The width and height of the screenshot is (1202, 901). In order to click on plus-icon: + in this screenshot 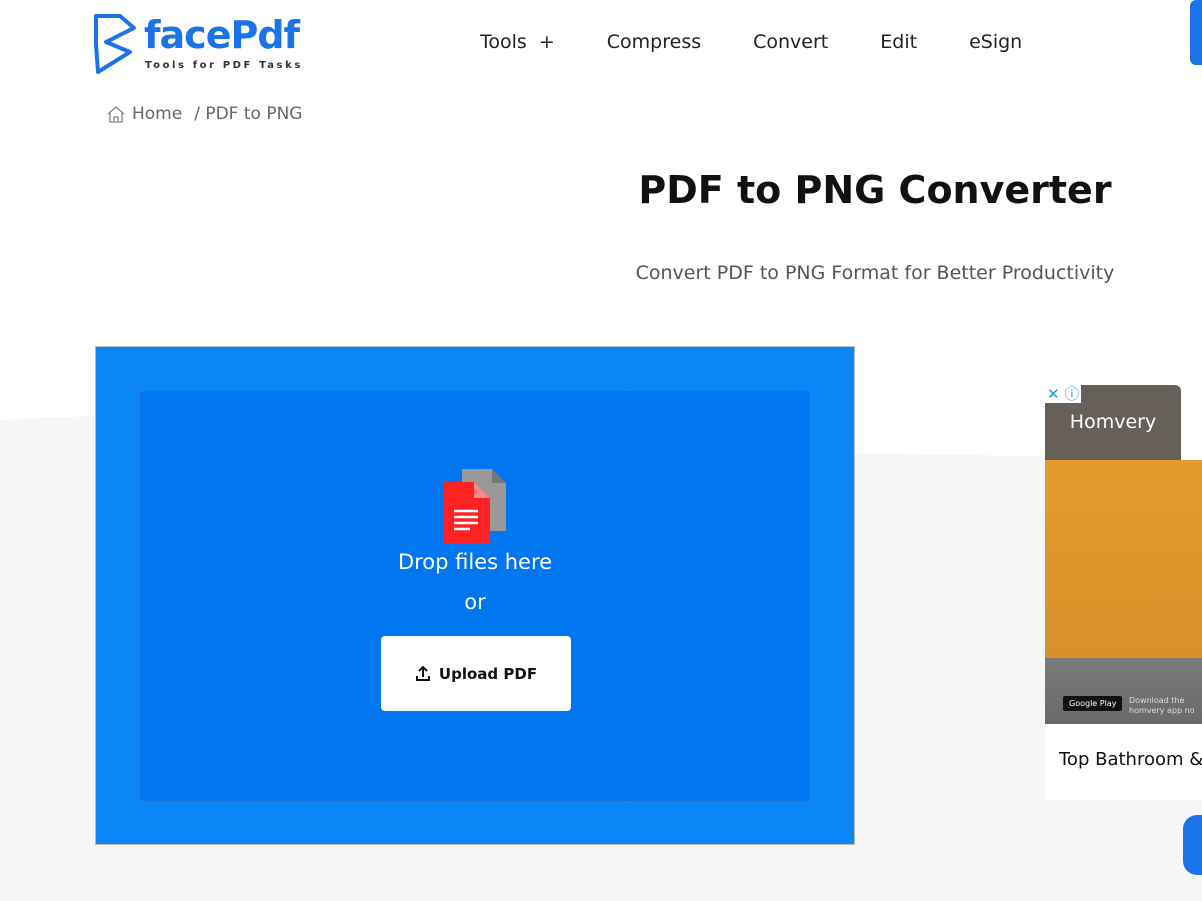, I will do `click(546, 42)`.